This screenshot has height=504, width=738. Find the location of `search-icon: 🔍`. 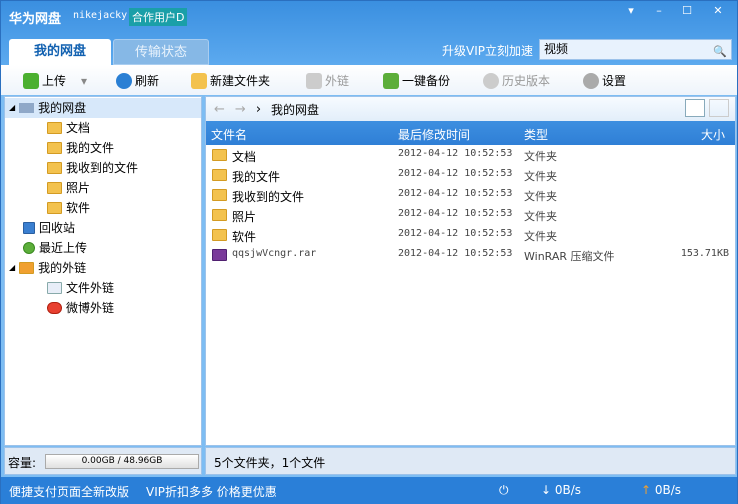

search-icon: 🔍 is located at coordinates (720, 51).